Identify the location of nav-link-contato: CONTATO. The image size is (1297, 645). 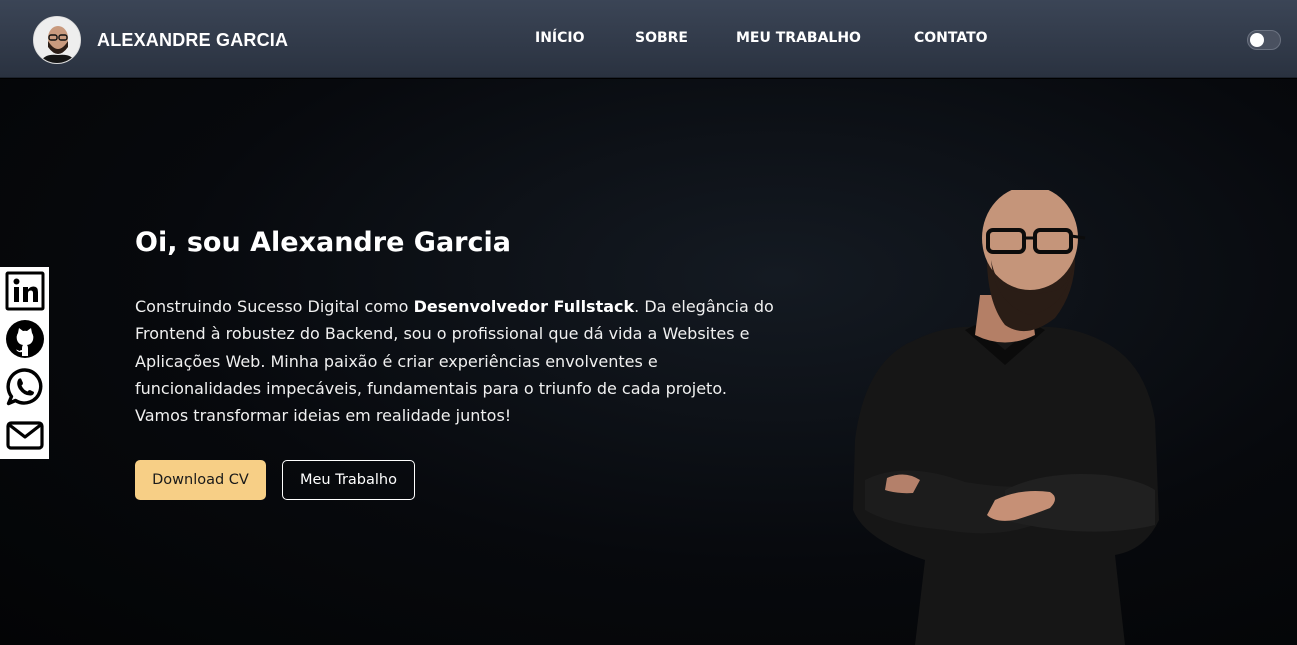
(951, 38).